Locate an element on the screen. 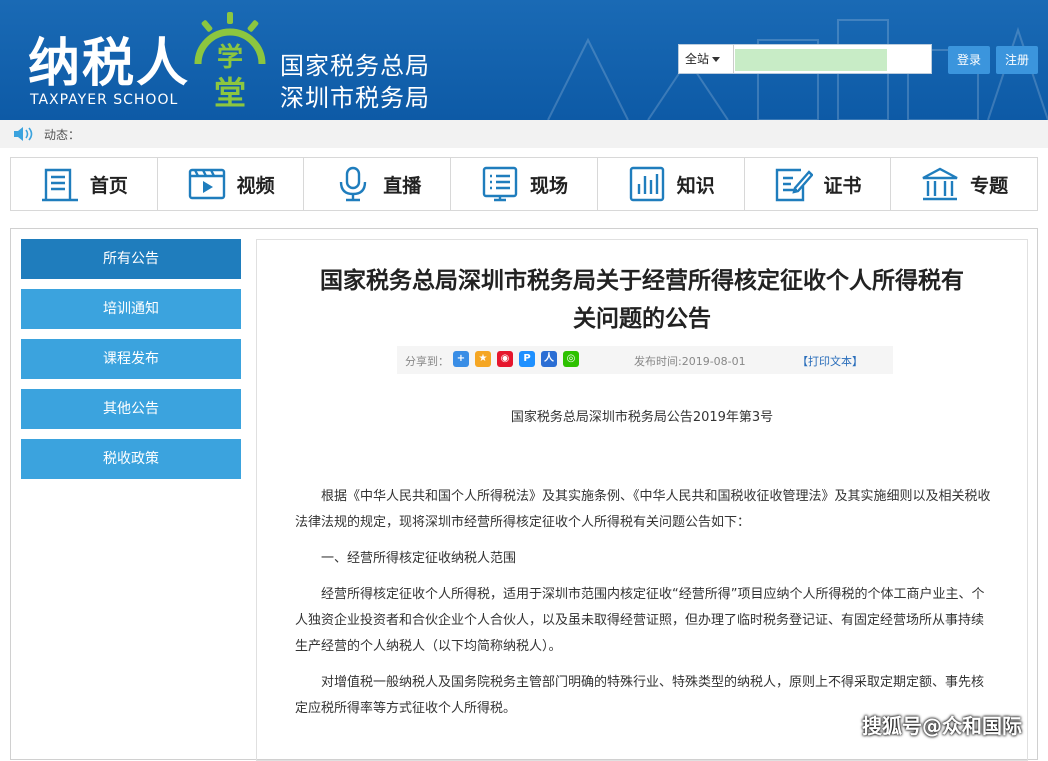 This screenshot has width=1048, height=761. sidebar-item-training: 培训通知 is located at coordinates (131, 309).